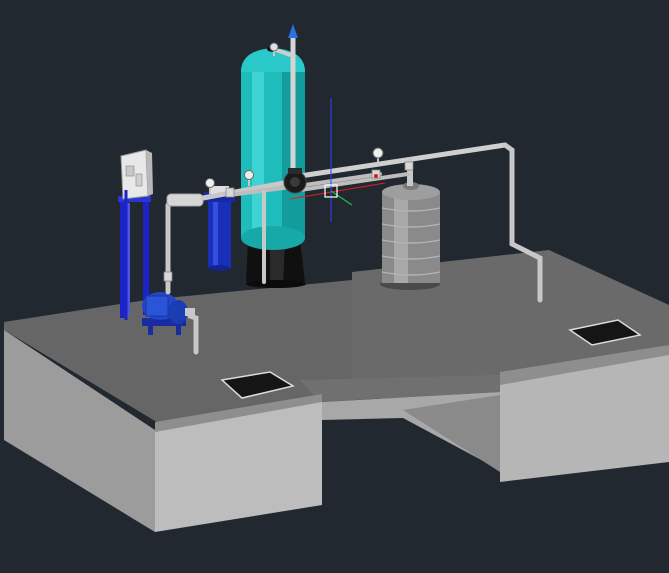 This screenshot has width=669, height=573. I want to click on pump-motor-fins, so click(157, 306).